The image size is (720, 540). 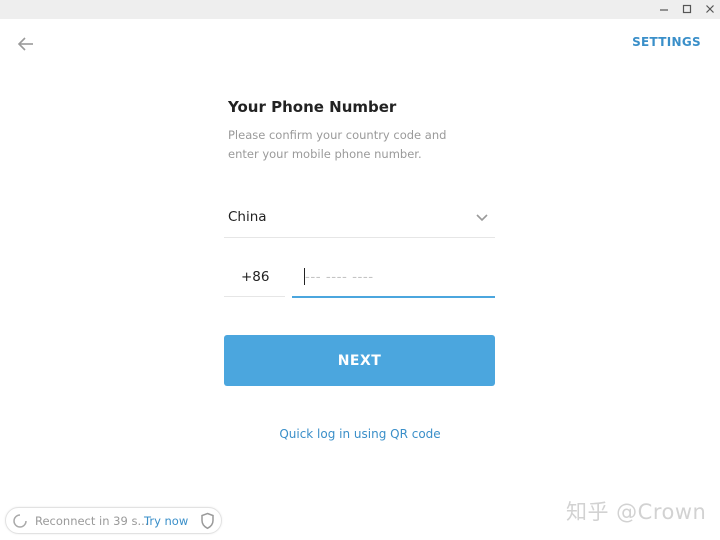 What do you see at coordinates (312, 107) in the screenshot?
I see `page-title: Your Phone Number` at bounding box center [312, 107].